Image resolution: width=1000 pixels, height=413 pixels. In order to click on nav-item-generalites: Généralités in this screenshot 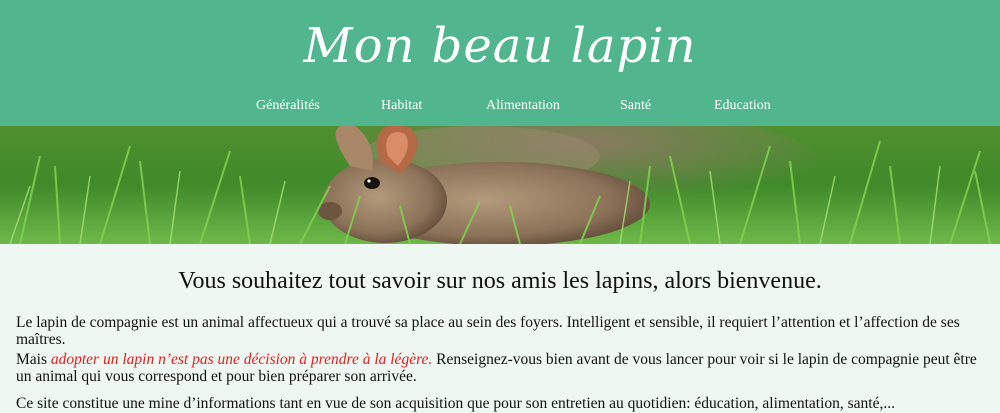, I will do `click(288, 106)`.